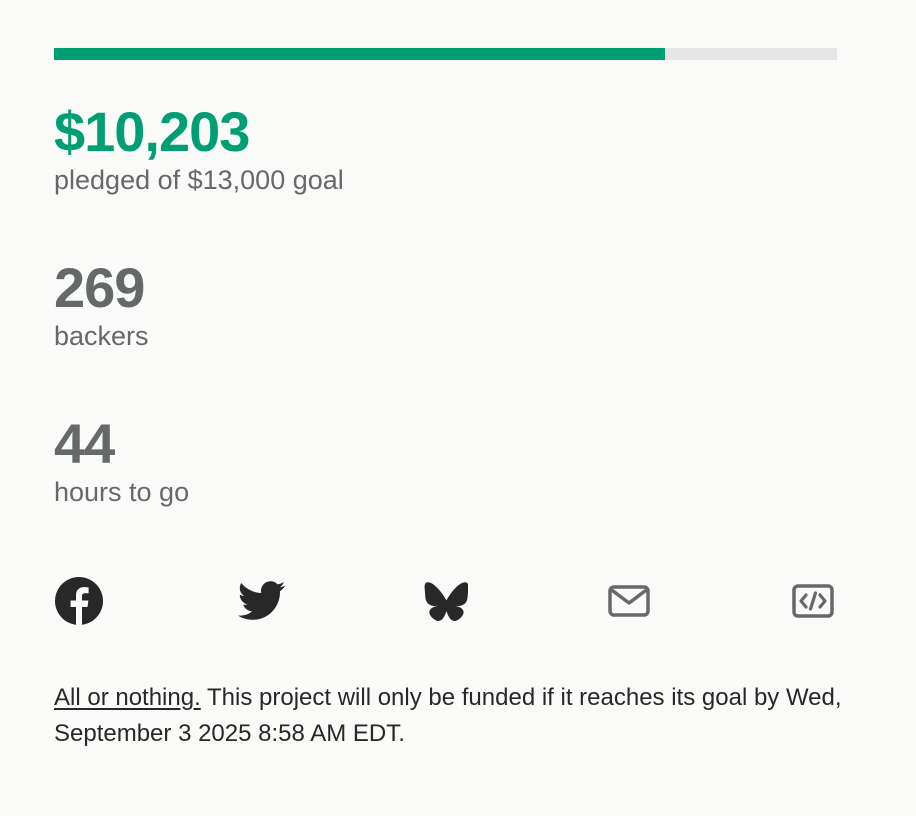 This screenshot has height=816, width=916. I want to click on time-left-stat: 44 hours to go, so click(121, 462).